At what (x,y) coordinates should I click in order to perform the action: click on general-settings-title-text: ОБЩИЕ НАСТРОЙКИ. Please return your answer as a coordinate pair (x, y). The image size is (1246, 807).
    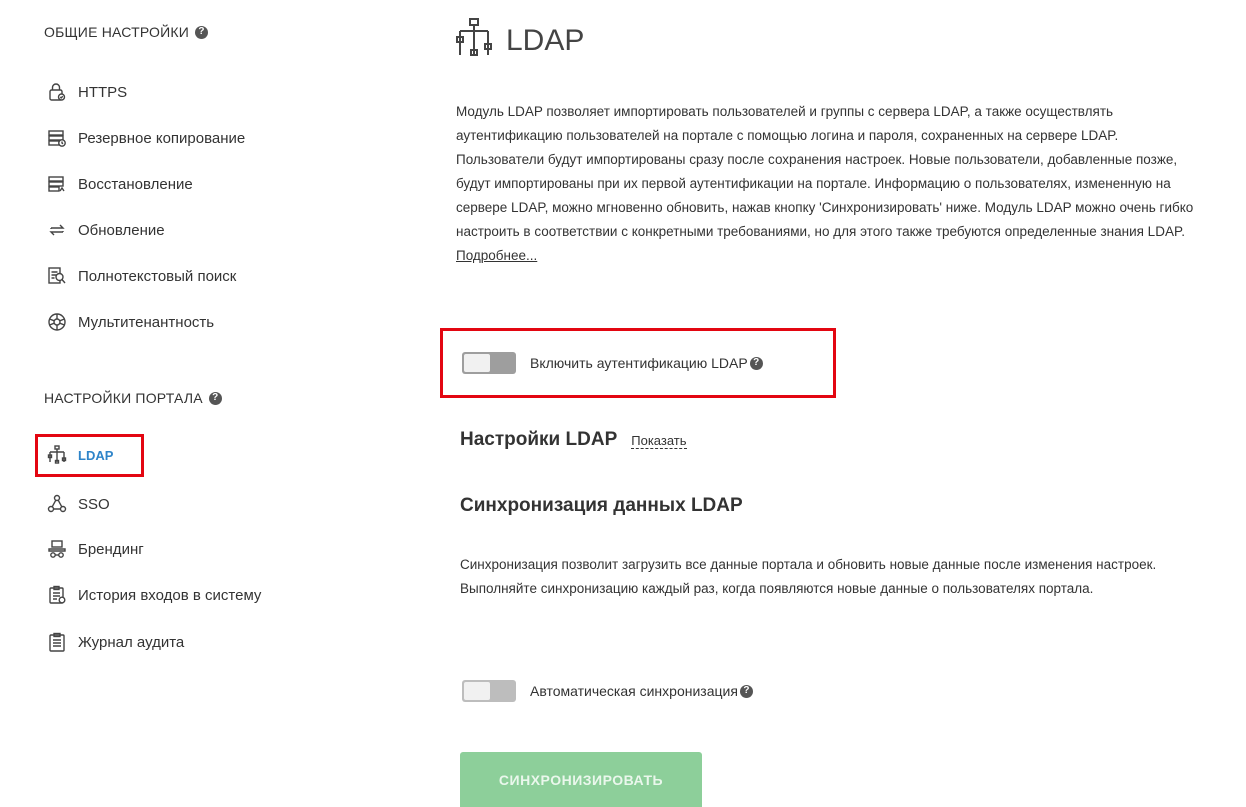
    Looking at the image, I should click on (117, 32).